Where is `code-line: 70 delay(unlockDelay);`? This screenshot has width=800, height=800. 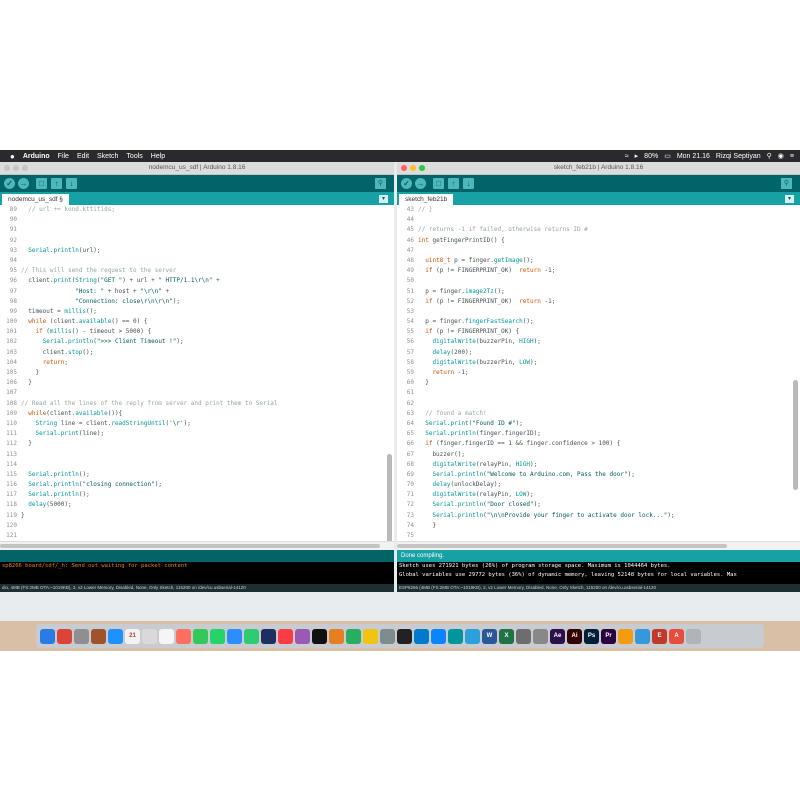 code-line: 70 delay(unlockDelay); is located at coordinates (598, 485).